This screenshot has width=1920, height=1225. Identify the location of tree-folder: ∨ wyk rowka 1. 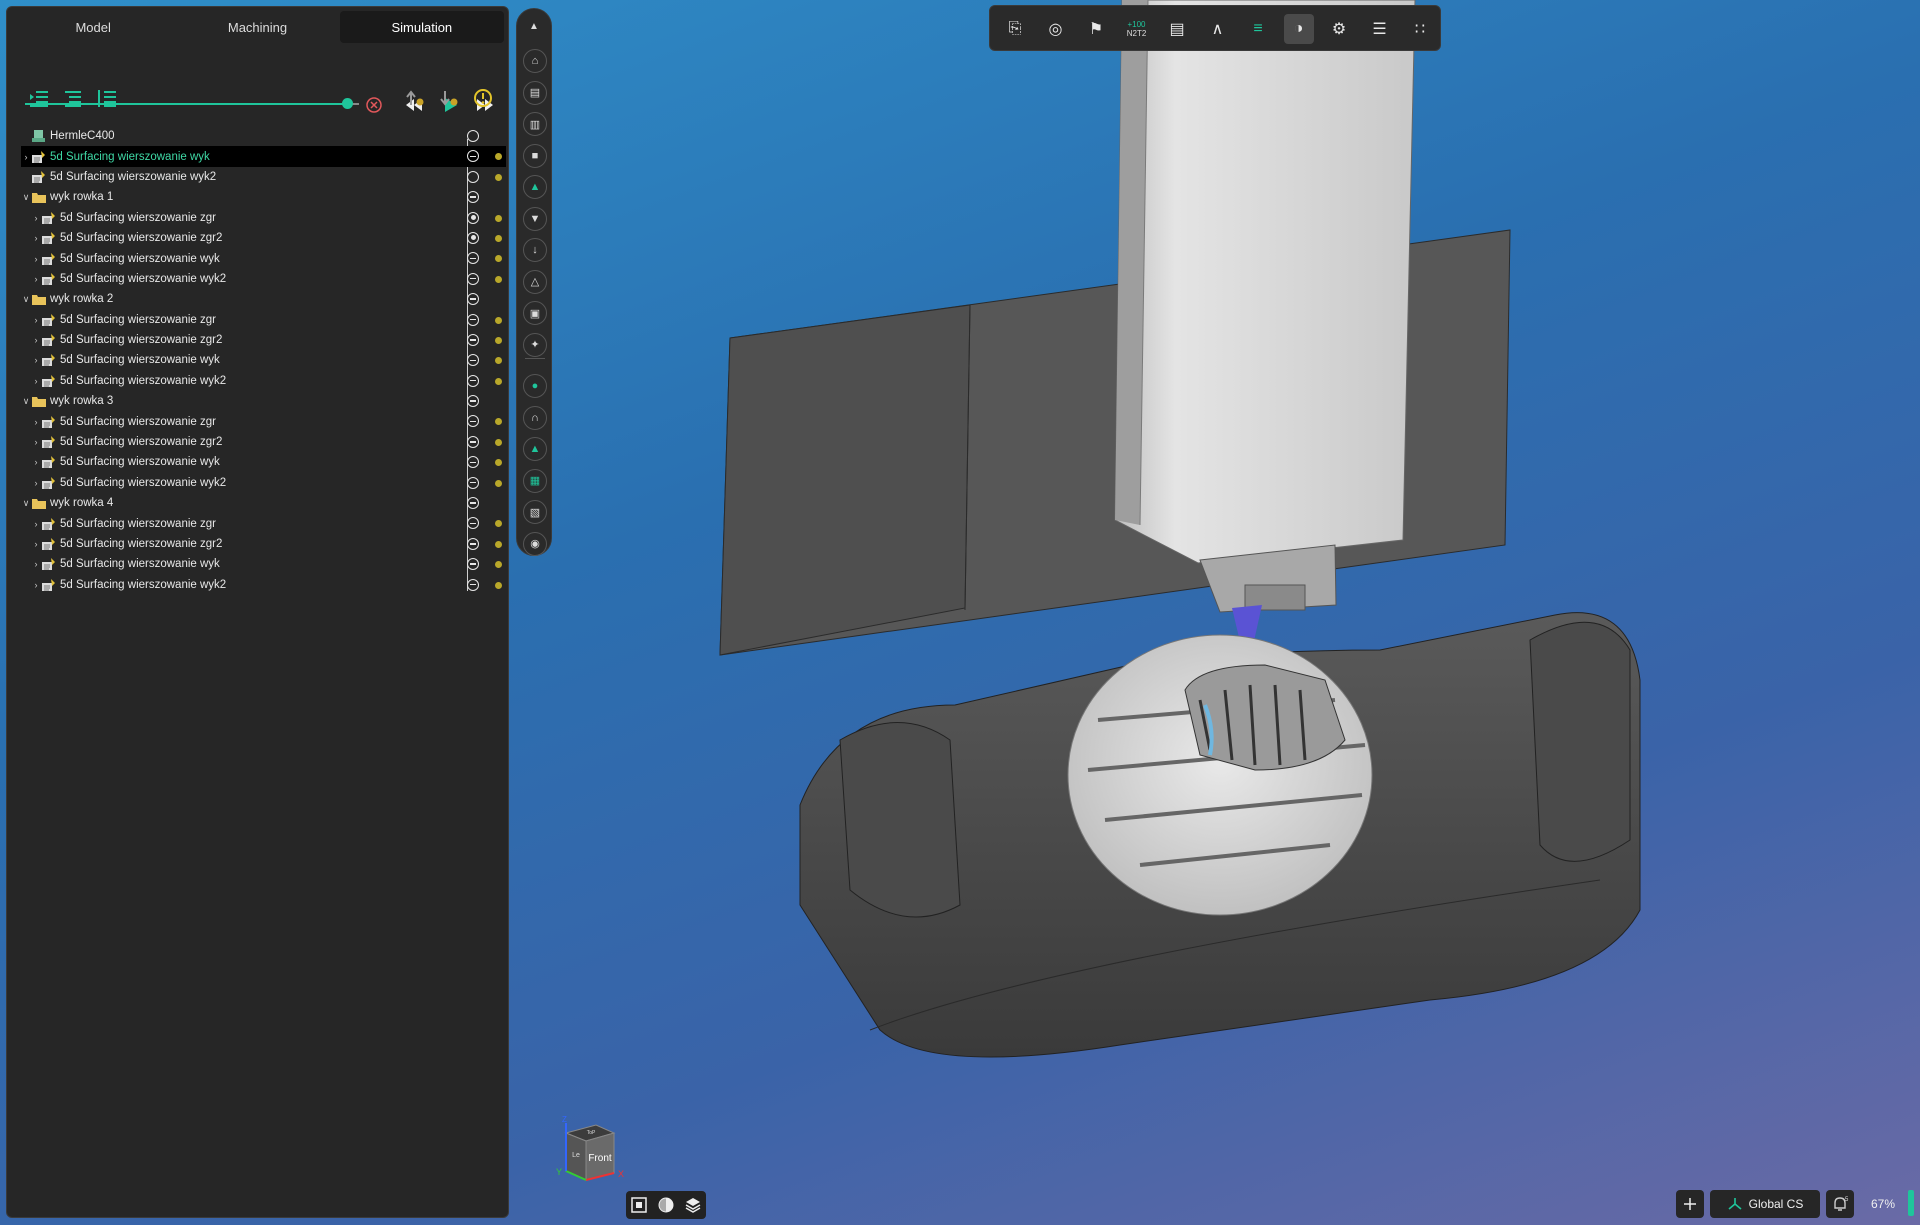
(263, 197).